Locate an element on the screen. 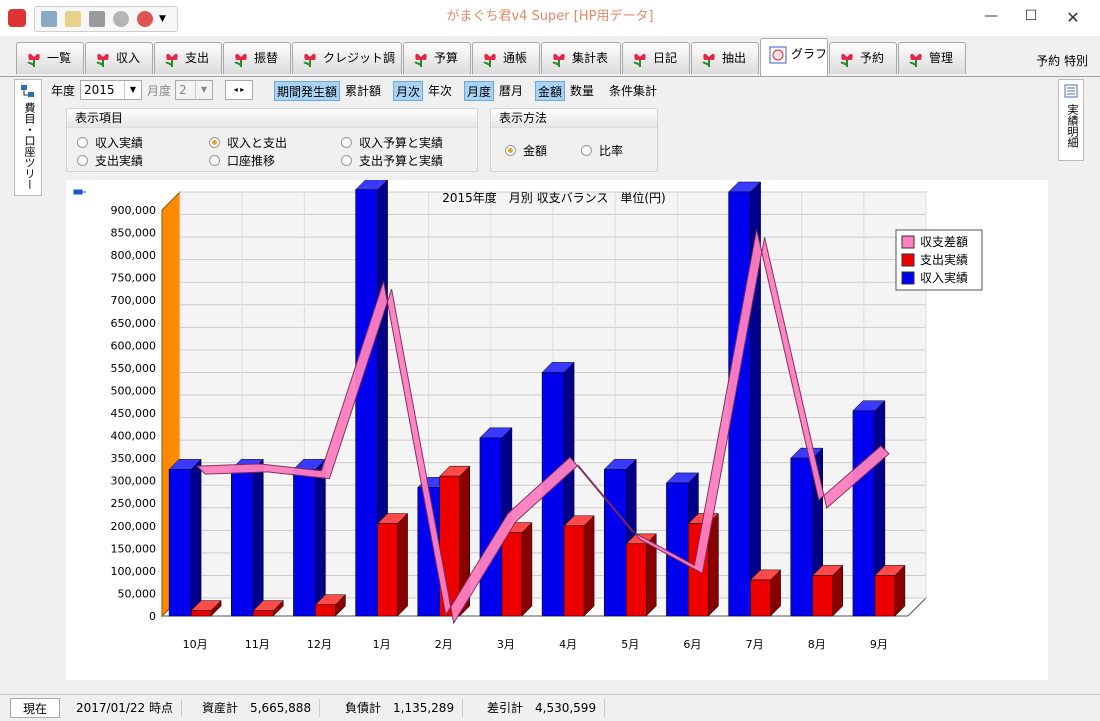 The image size is (1100, 721). account-tree-panel-toggle: 費目・口座ツリー is located at coordinates (28, 137).